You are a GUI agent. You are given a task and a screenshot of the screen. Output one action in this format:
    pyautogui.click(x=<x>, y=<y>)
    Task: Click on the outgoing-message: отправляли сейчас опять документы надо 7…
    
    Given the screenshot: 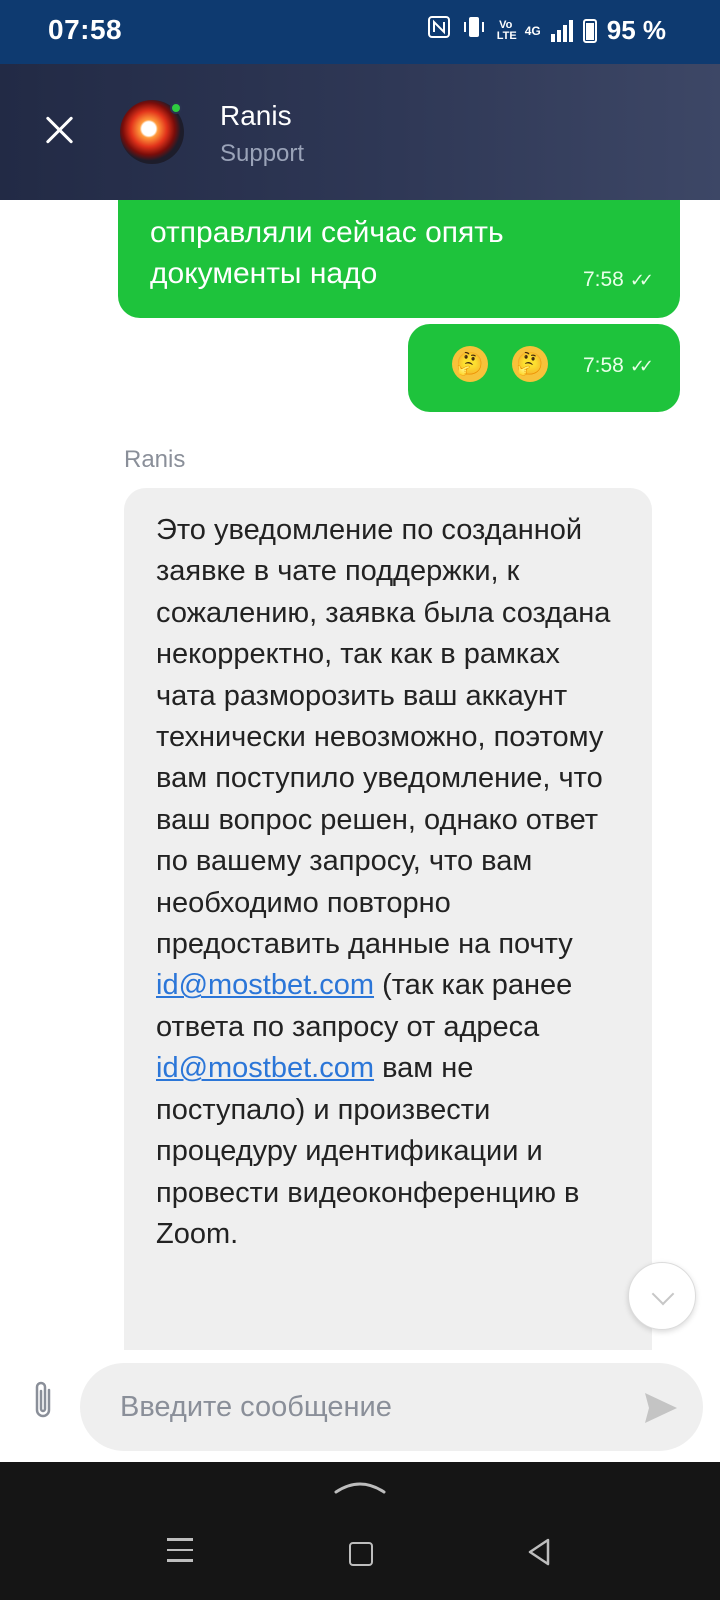 What is the action you would take?
    pyautogui.click(x=399, y=259)
    